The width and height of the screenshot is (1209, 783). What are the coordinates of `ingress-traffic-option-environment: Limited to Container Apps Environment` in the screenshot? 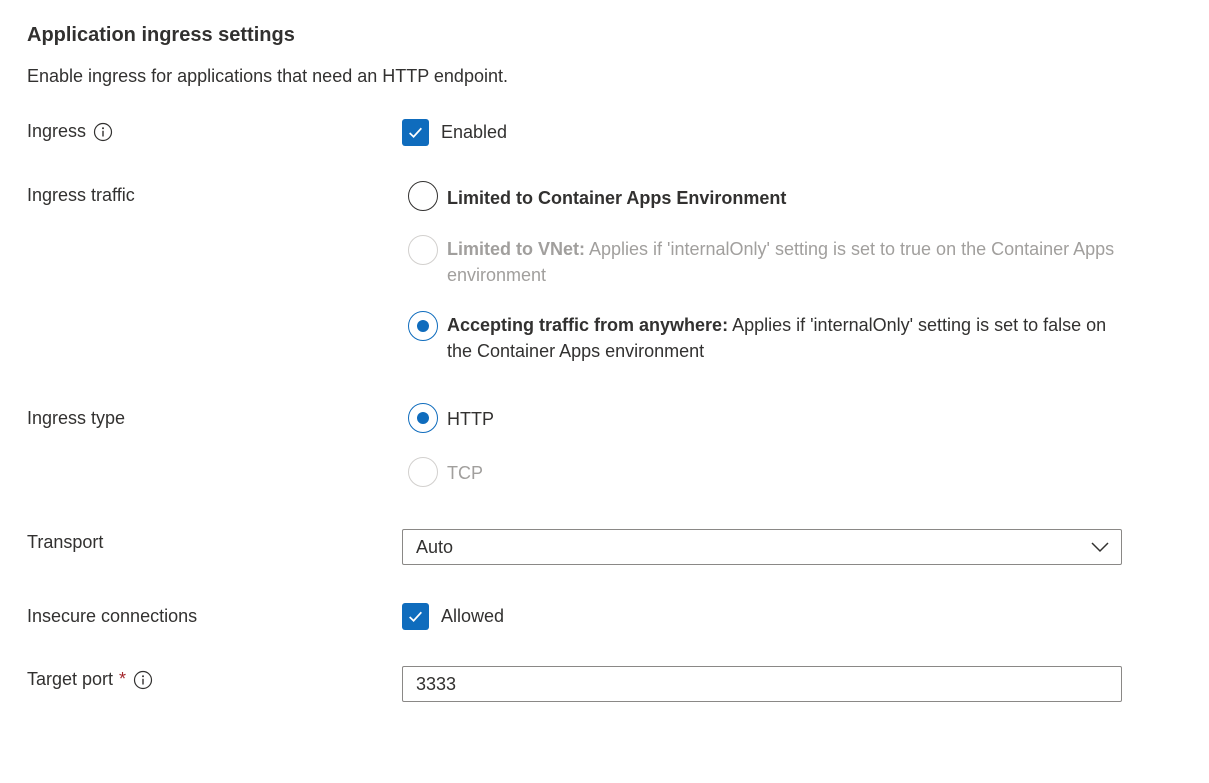 It's located at (787, 198).